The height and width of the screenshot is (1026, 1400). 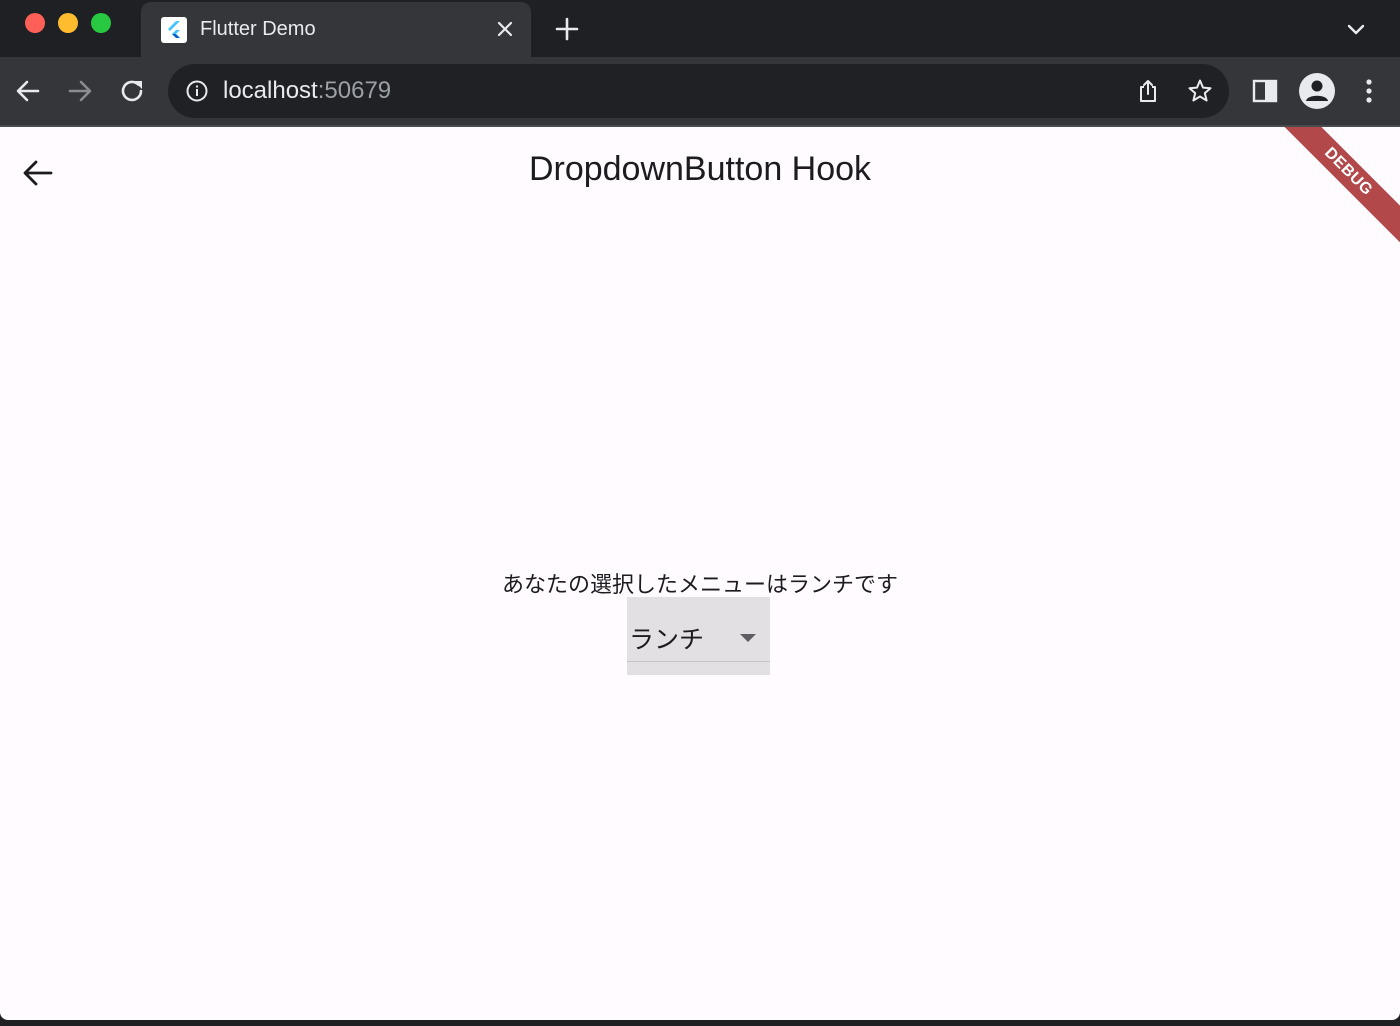 I want to click on tab-title: Flutter Demo, so click(x=258, y=29).